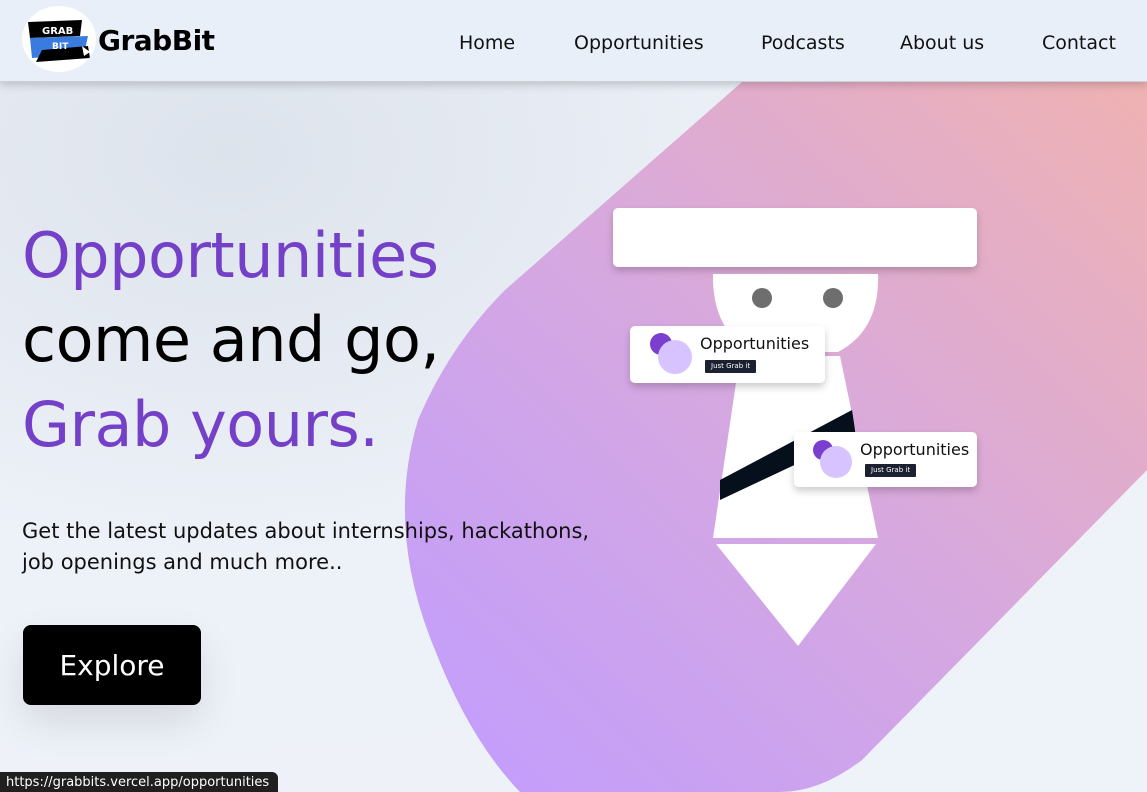 Image resolution: width=1147 pixels, height=792 pixels. What do you see at coordinates (891, 470) in the screenshot?
I see `card2-grab-button: Just Grab it` at bounding box center [891, 470].